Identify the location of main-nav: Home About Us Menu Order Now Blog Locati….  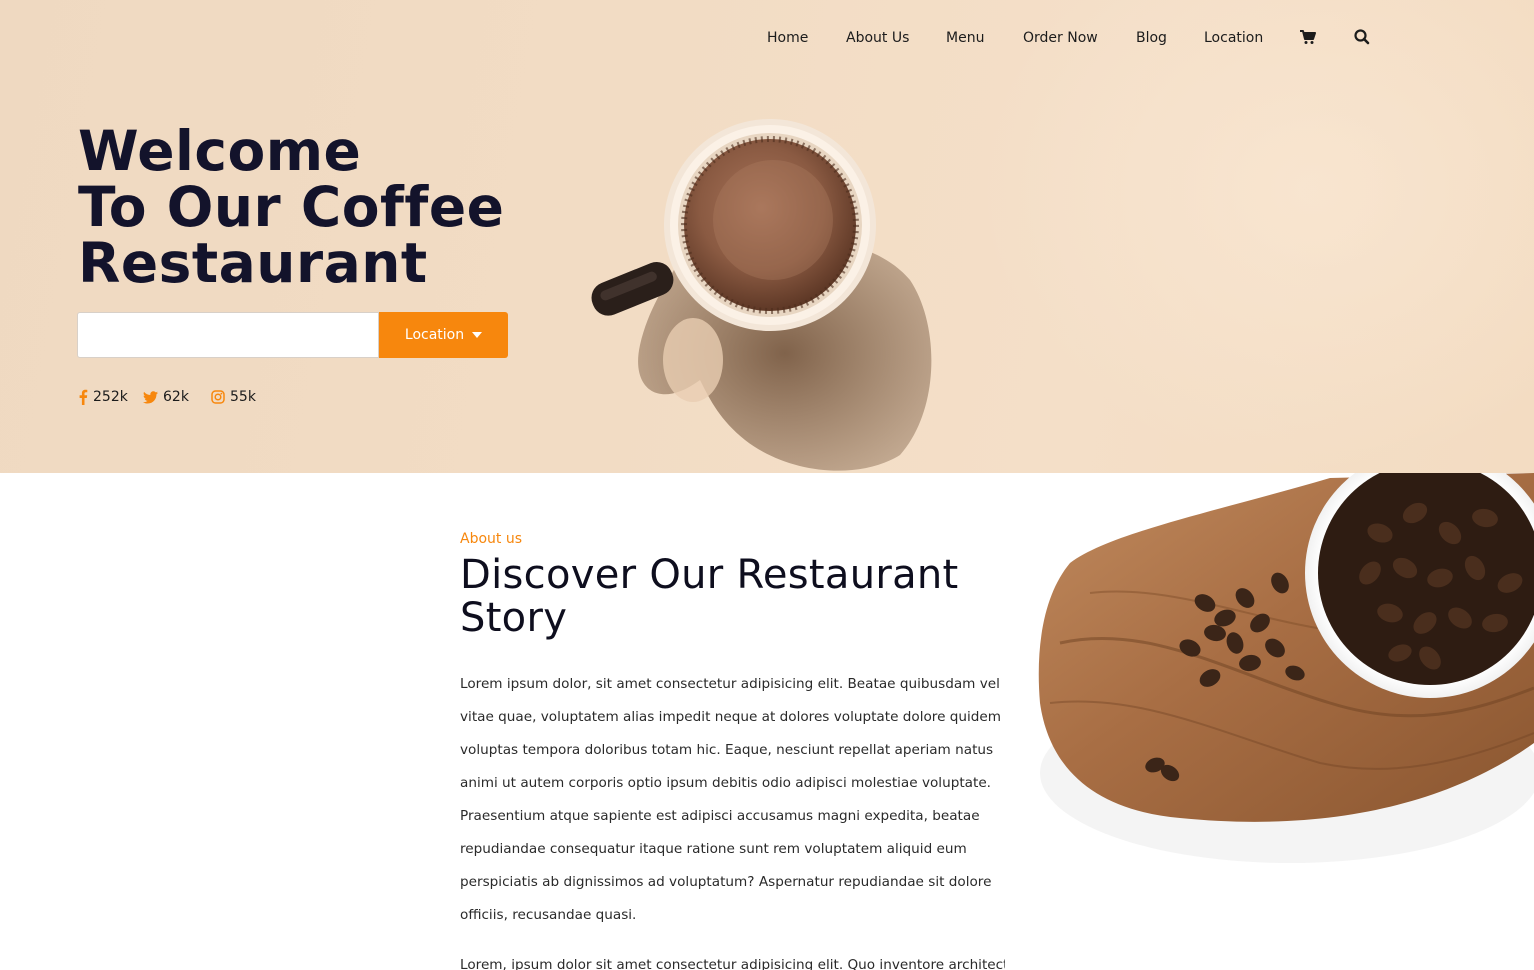
(767, 38).